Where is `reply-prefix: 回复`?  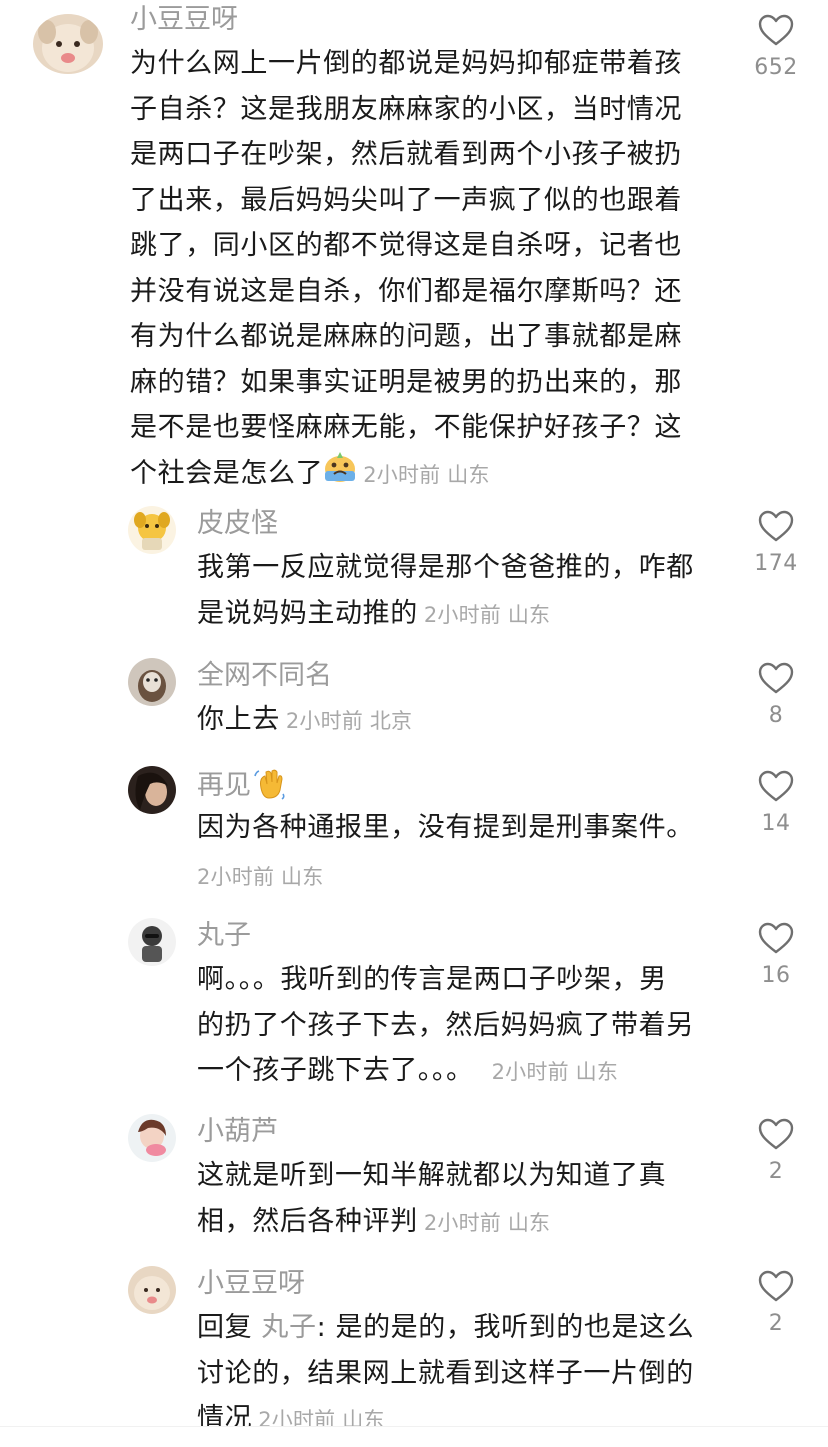 reply-prefix: 回复 is located at coordinates (225, 1327).